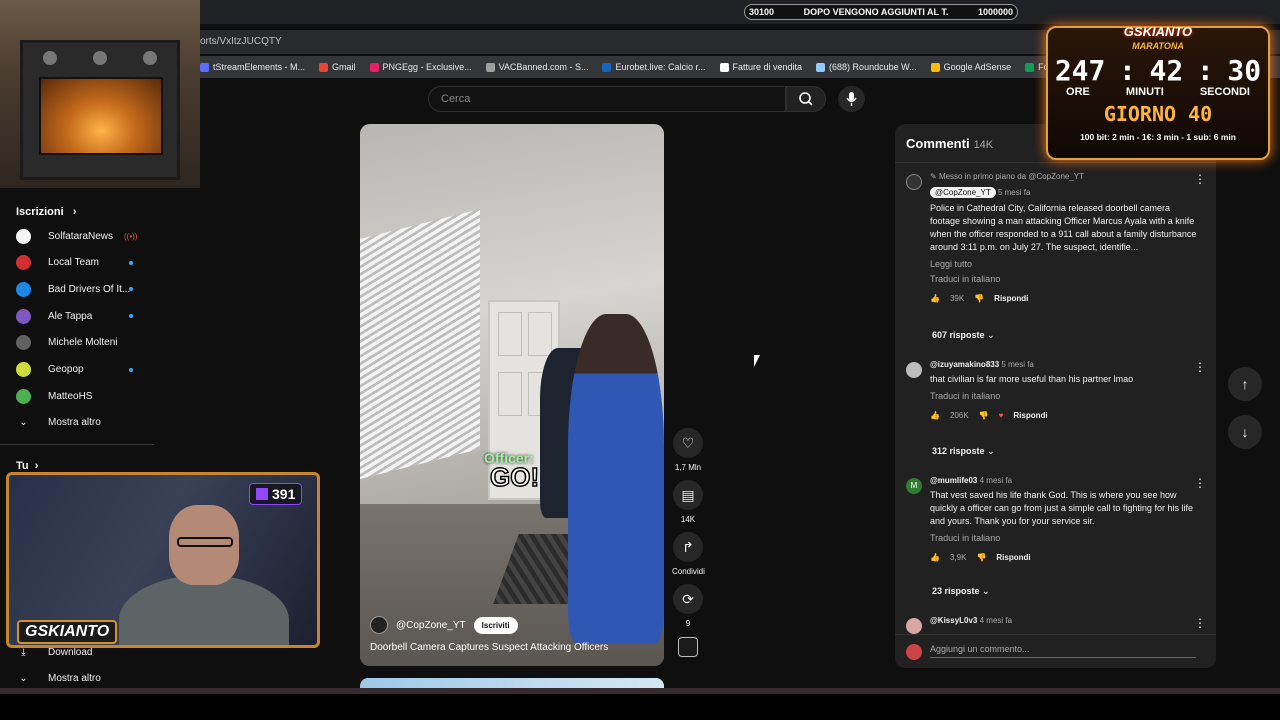  What do you see at coordinates (70, 316) in the screenshot?
I see `channel-label: Ale Tappa` at bounding box center [70, 316].